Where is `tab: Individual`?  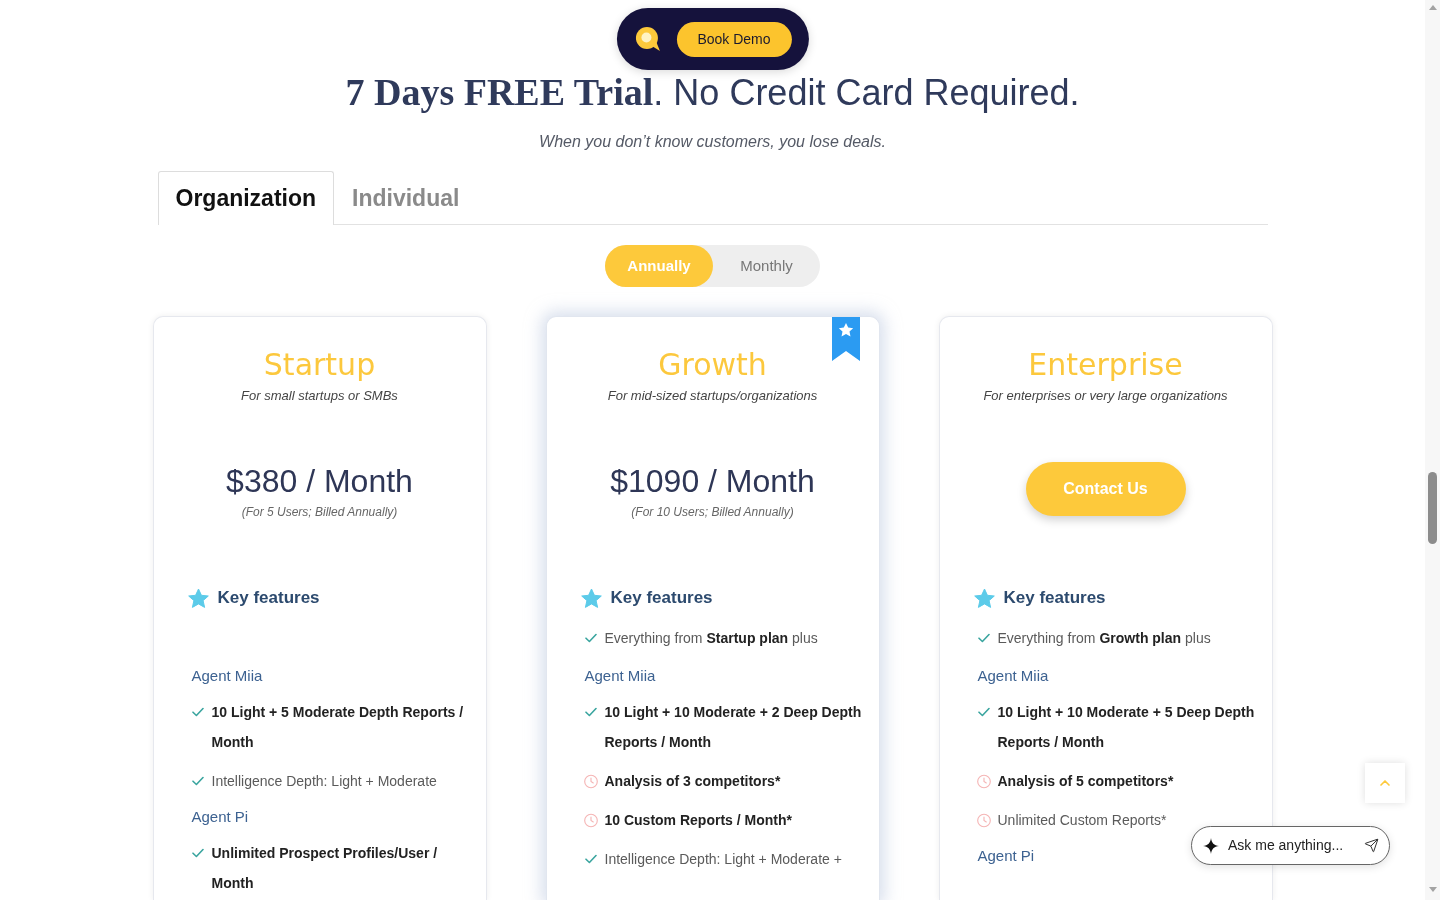 tab: Individual is located at coordinates (406, 198).